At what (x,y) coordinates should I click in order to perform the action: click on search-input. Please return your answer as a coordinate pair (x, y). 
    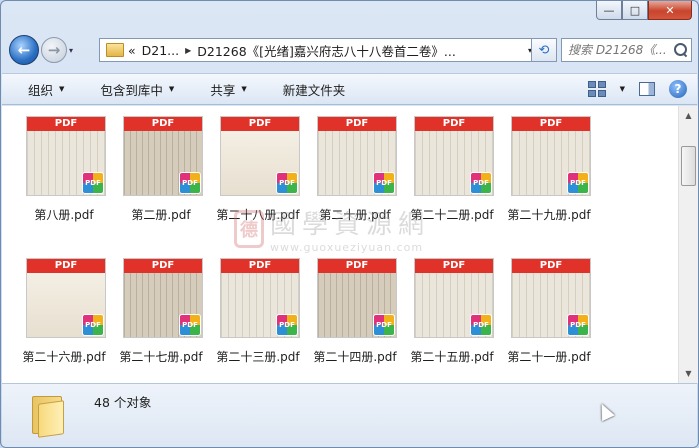
    Looking at the image, I should click on (618, 50).